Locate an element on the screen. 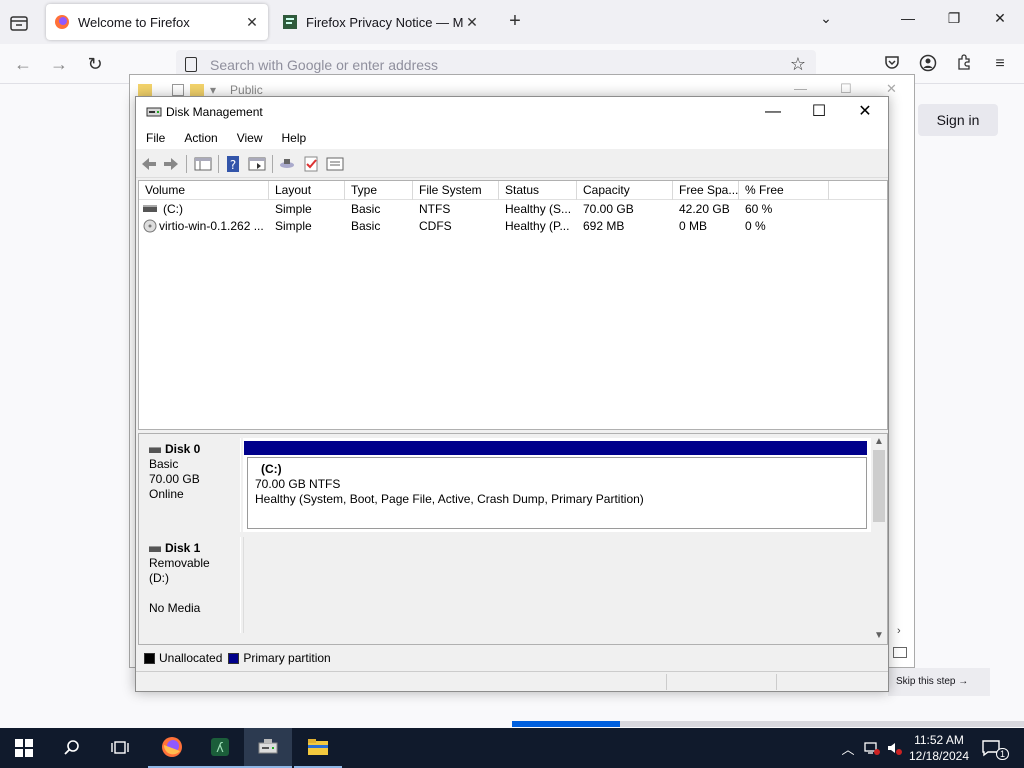  checkbox-icon is located at coordinates (178, 90).